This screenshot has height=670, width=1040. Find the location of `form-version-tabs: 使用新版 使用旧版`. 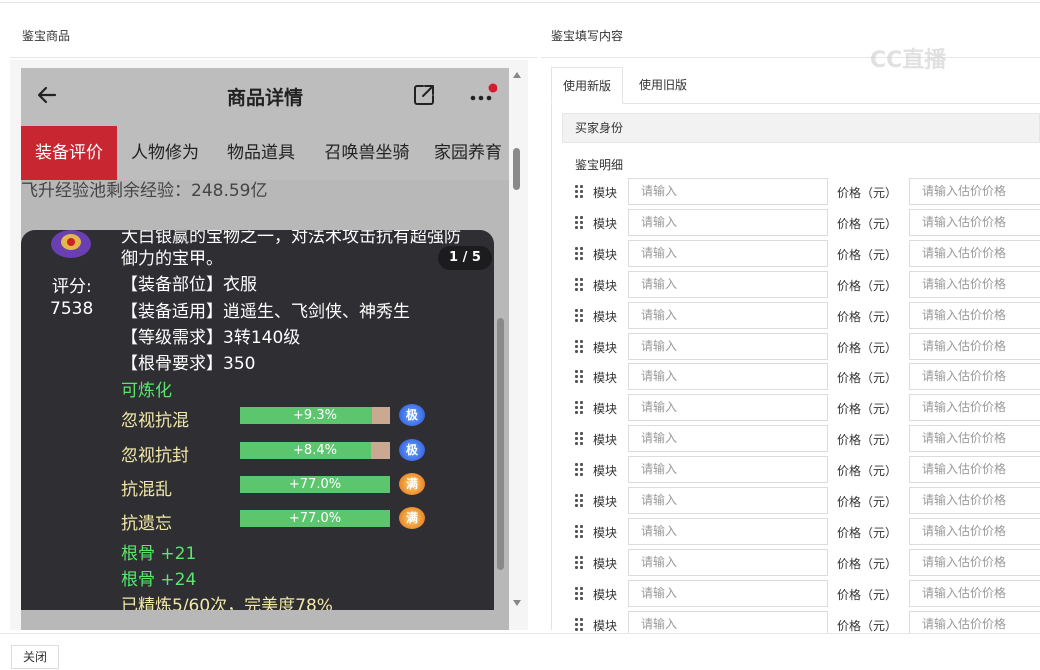

form-version-tabs: 使用新版 使用旧版 is located at coordinates (795, 85).